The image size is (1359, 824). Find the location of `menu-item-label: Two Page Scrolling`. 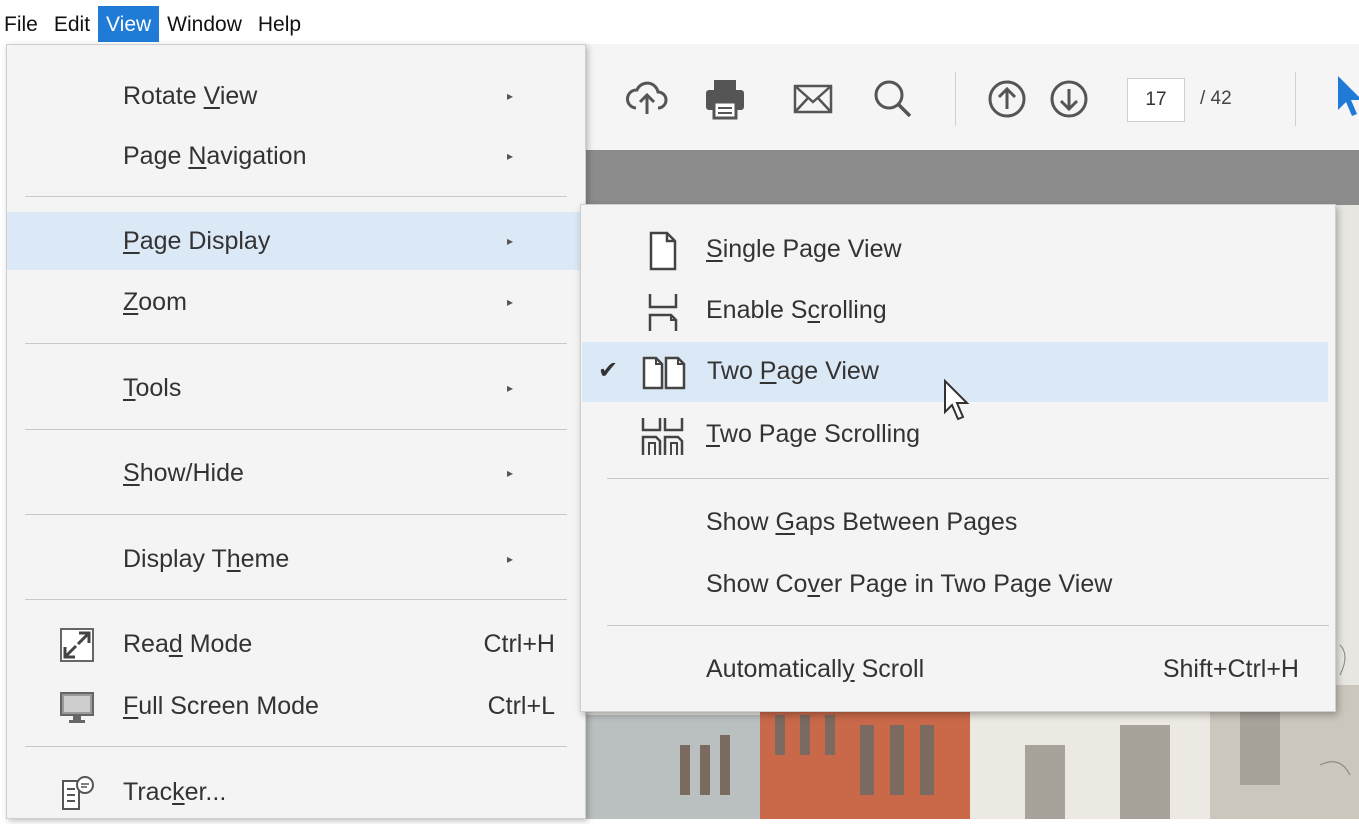

menu-item-label: Two Page Scrolling is located at coordinates (813, 434).